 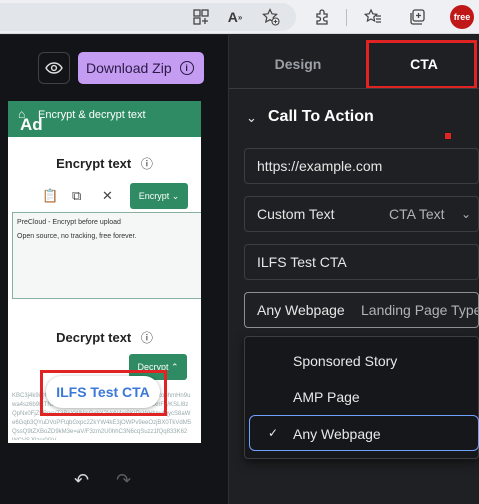 I want to click on cta-text-value: ILFS Test CTA, so click(x=302, y=262).